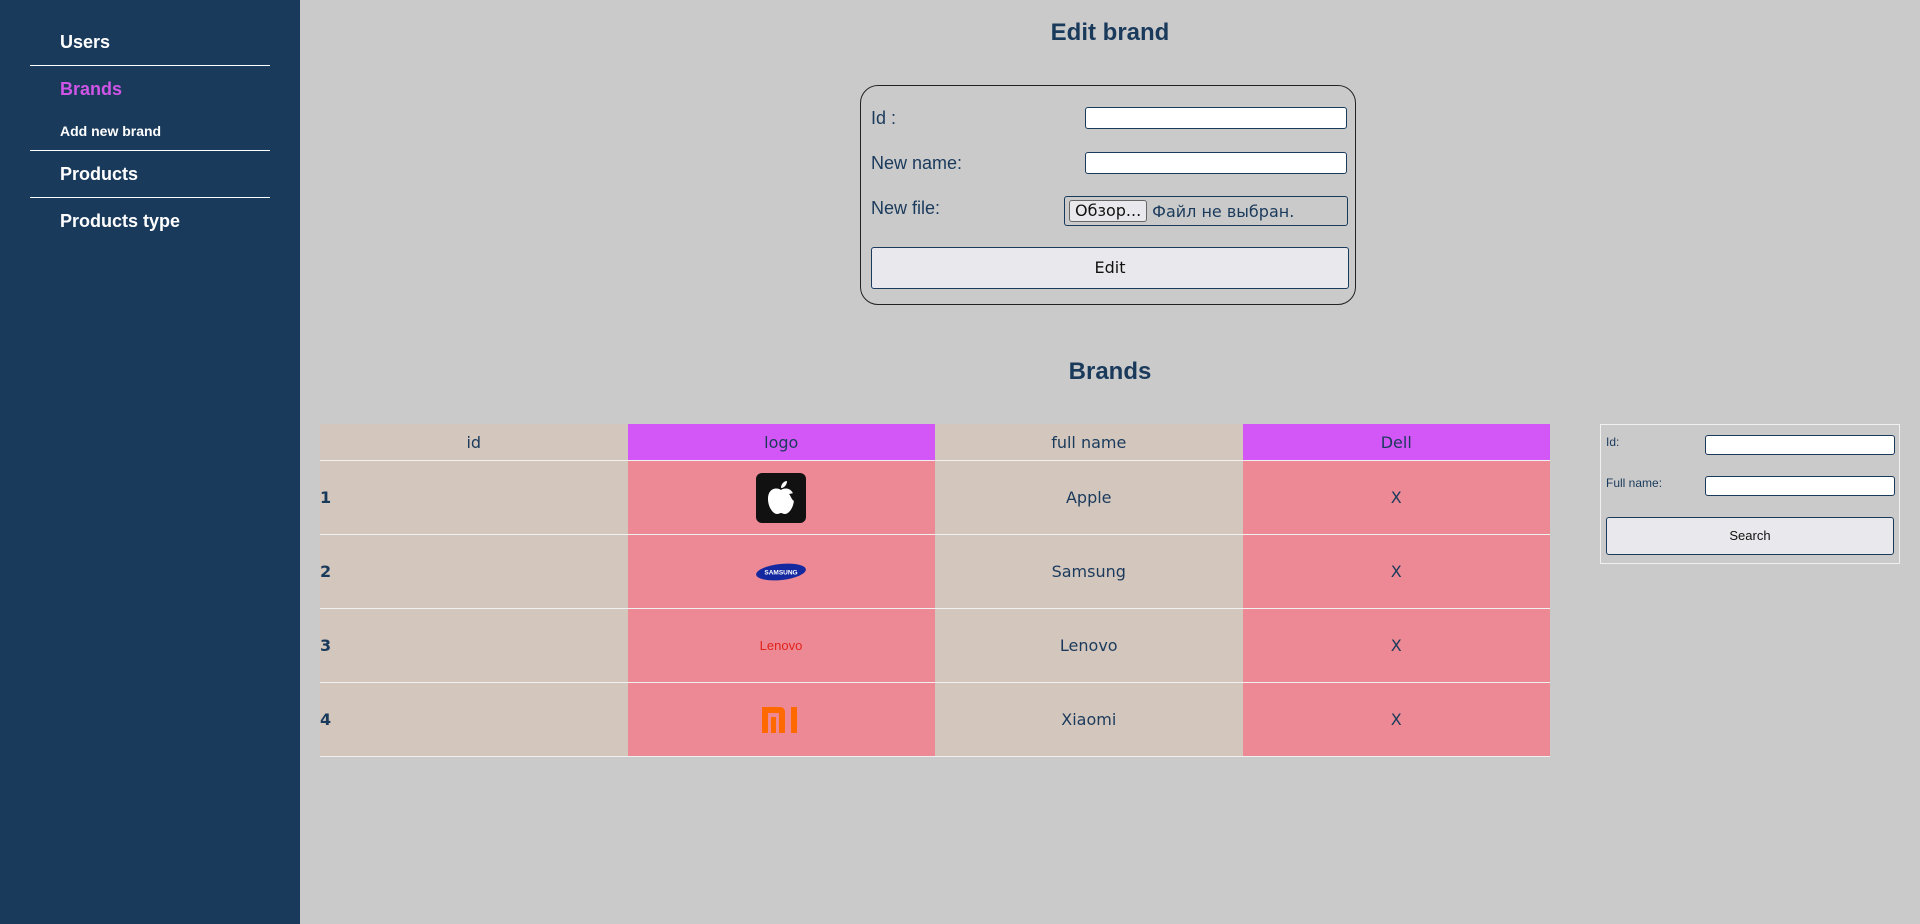  I want to click on sidebar-item-brands: Brands, so click(150, 89).